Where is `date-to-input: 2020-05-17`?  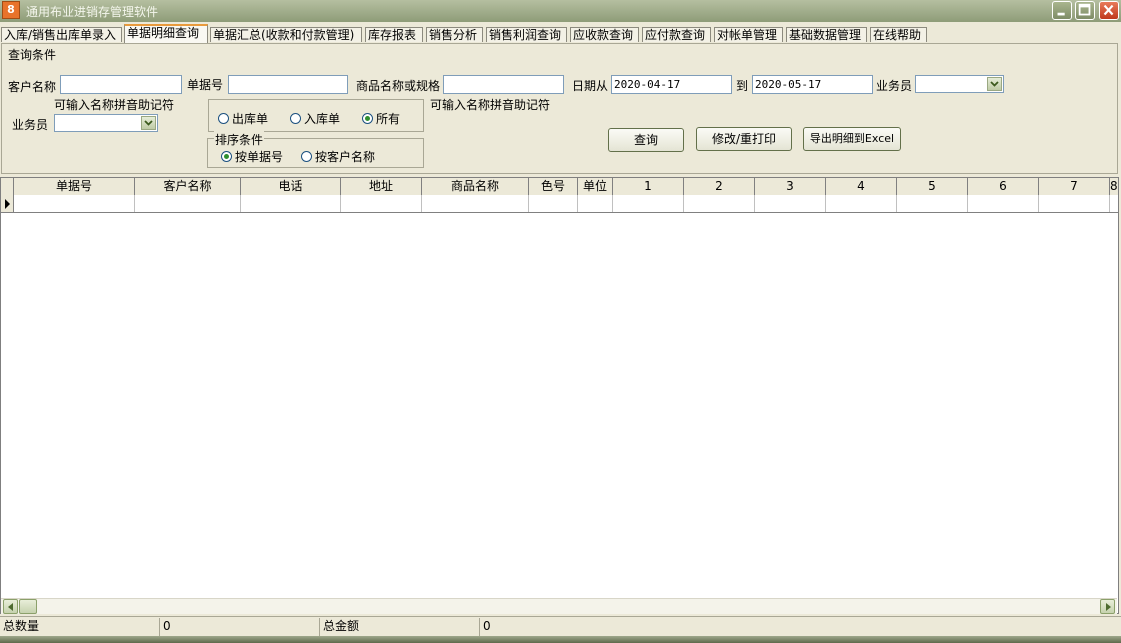
date-to-input: 2020-05-17 is located at coordinates (812, 84).